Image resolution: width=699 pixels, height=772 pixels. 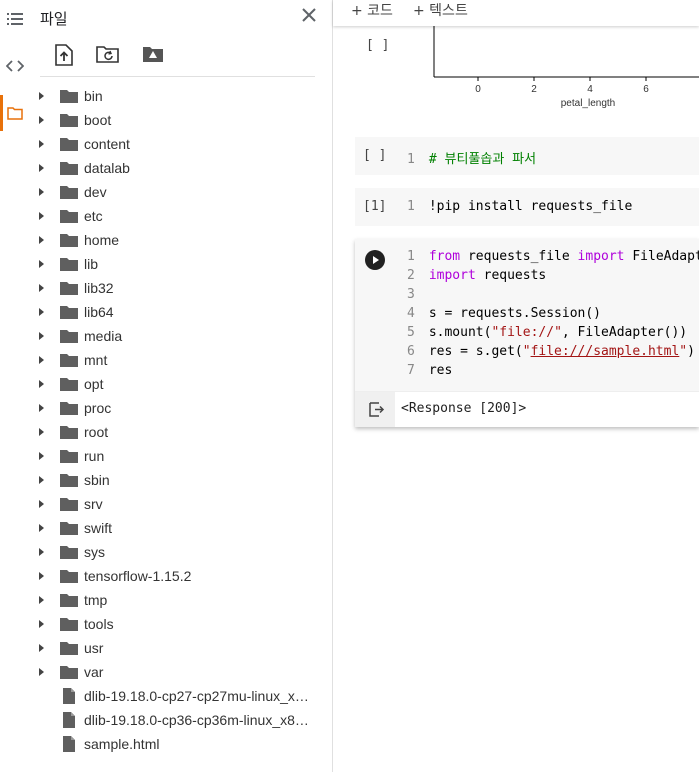 I want to click on code-text: res, so click(x=437, y=370).